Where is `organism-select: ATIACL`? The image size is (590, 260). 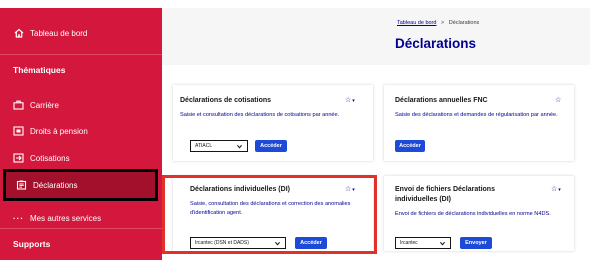 organism-select: ATIACL is located at coordinates (219, 146).